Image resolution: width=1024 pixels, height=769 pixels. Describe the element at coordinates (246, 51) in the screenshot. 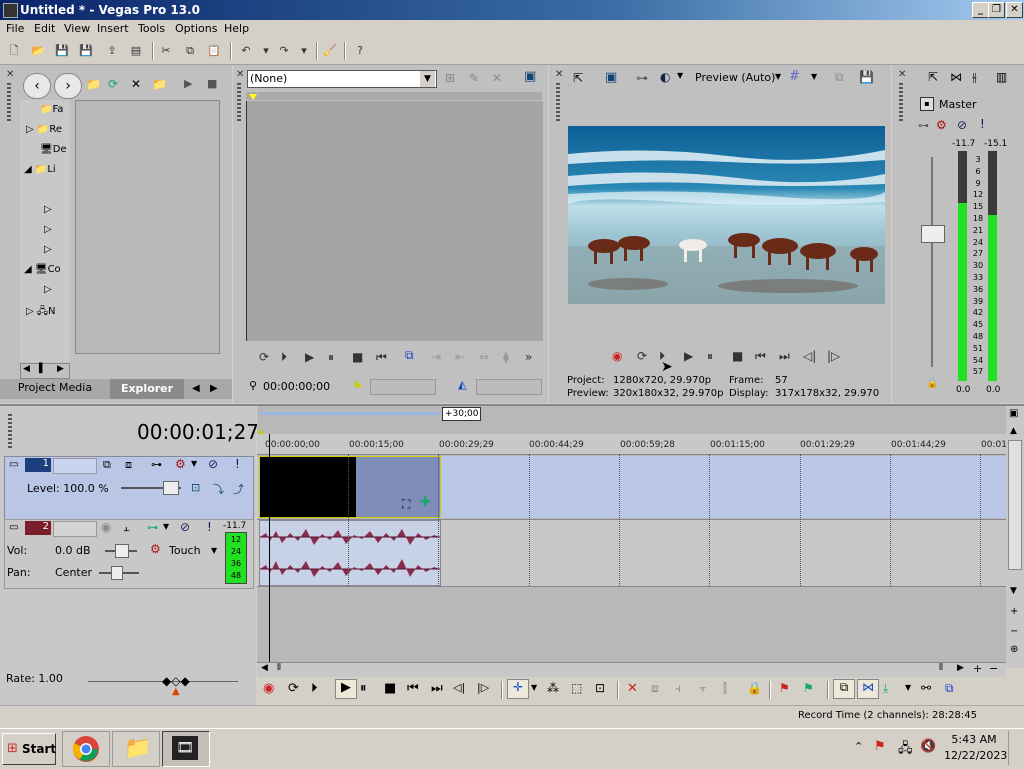

I see `undo-icon: ↶` at that location.